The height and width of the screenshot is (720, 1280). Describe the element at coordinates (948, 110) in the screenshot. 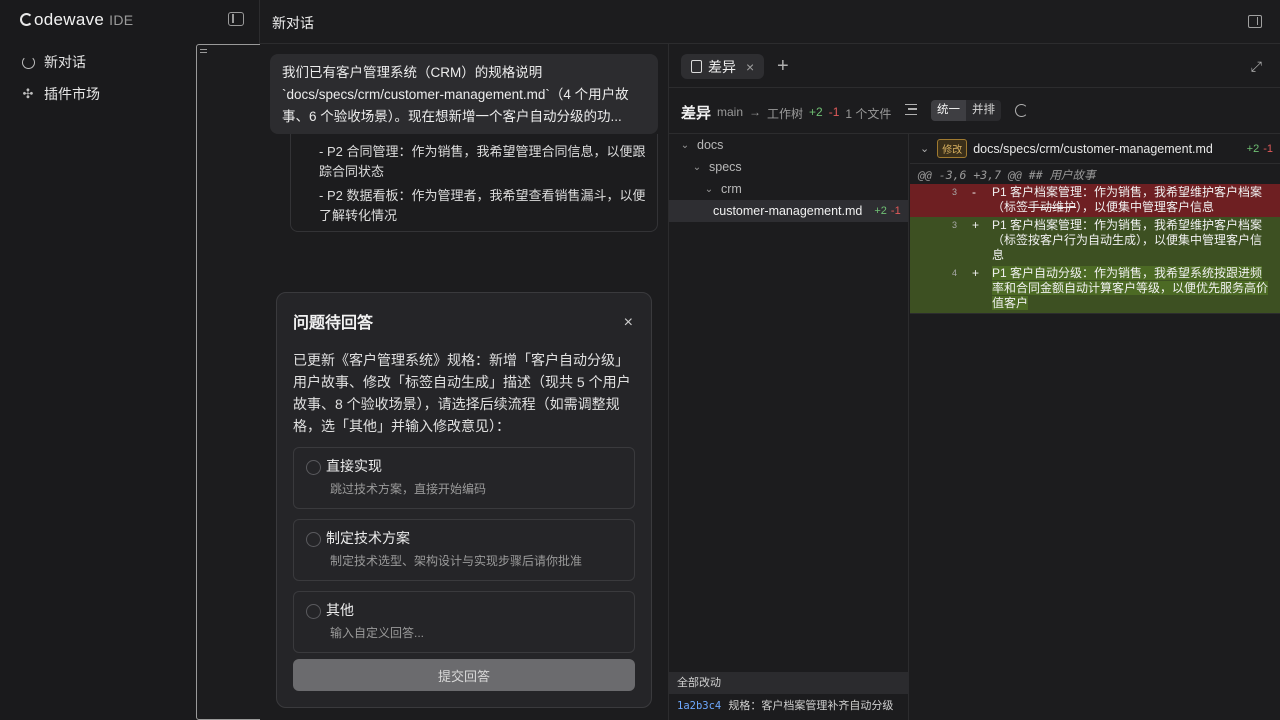

I see `view-unified-button: 统一` at that location.